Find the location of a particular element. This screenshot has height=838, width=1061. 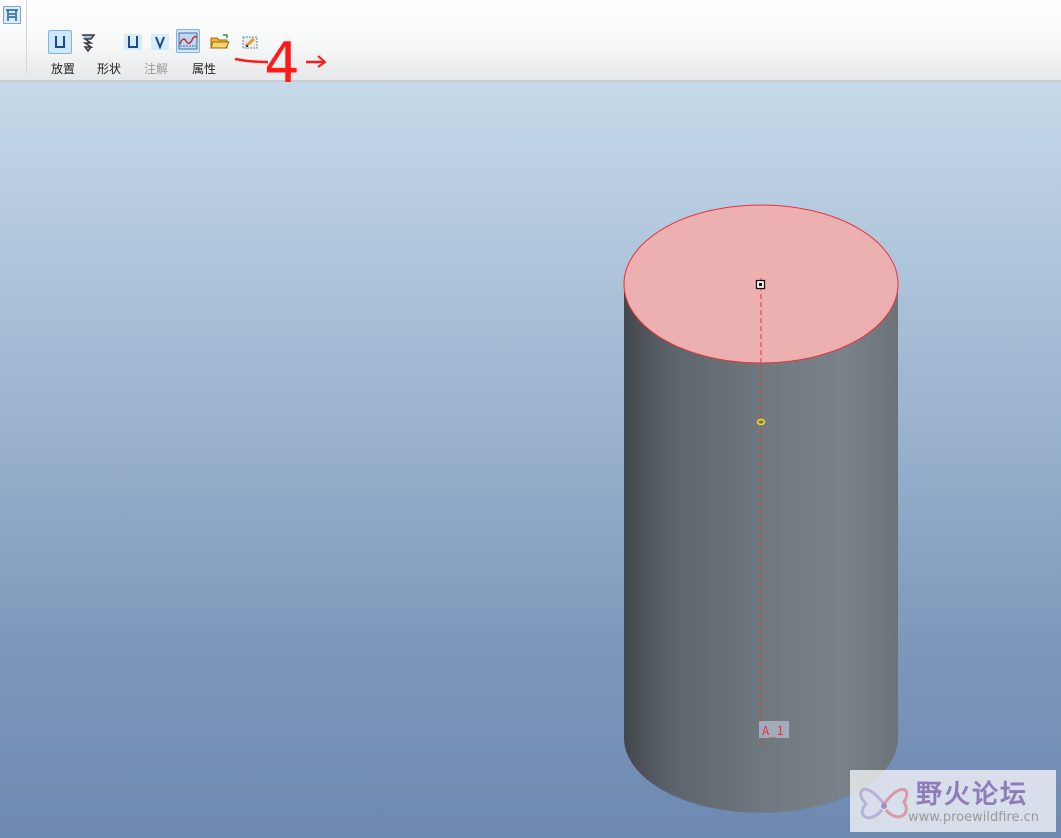

watermark-title: 野火论坛 is located at coordinates (972, 795).